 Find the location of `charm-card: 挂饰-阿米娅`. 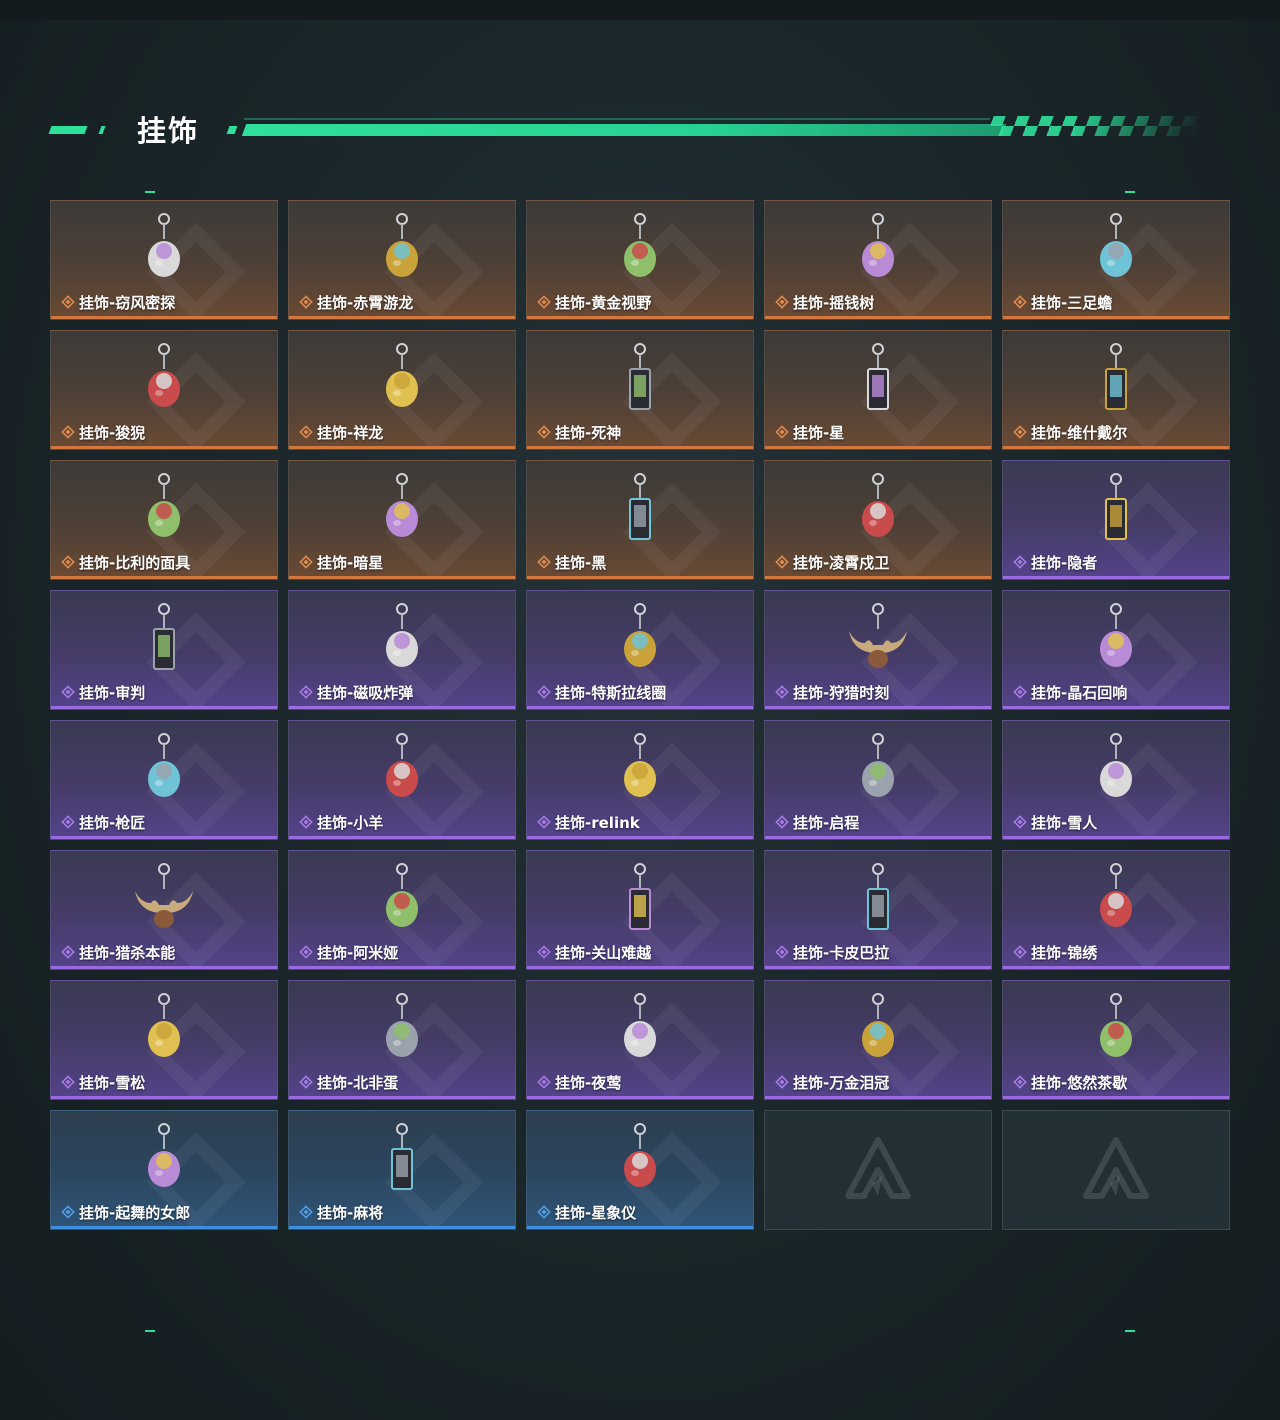

charm-card: 挂饰-阿米娅 is located at coordinates (402, 910).